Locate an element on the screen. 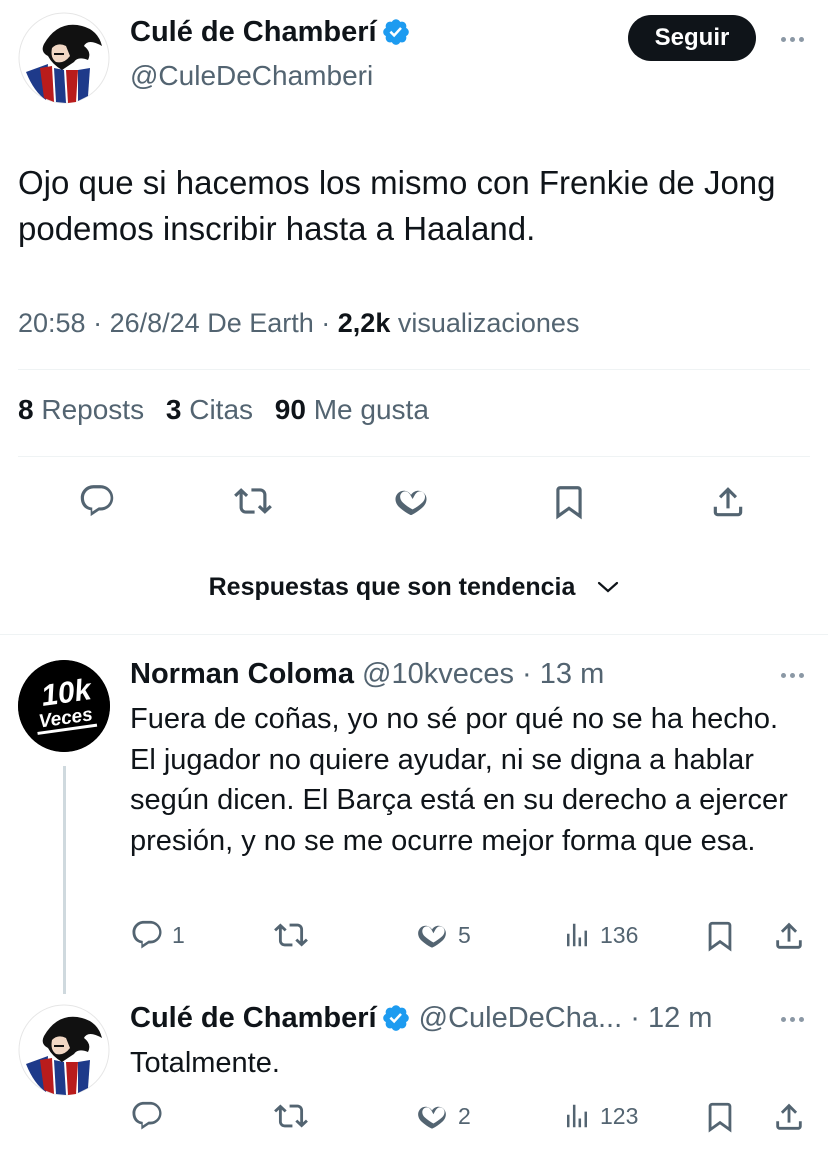  tweet-date: 26/8/24 is located at coordinates (155, 323).